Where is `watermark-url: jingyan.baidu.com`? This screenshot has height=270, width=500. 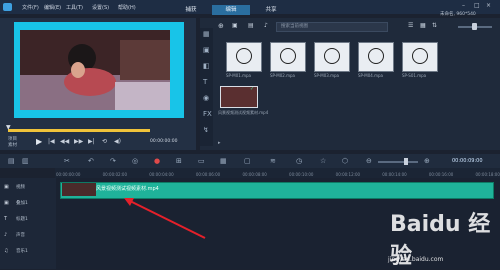 watermark-url: jingyan.baidu.com is located at coordinates (416, 259).